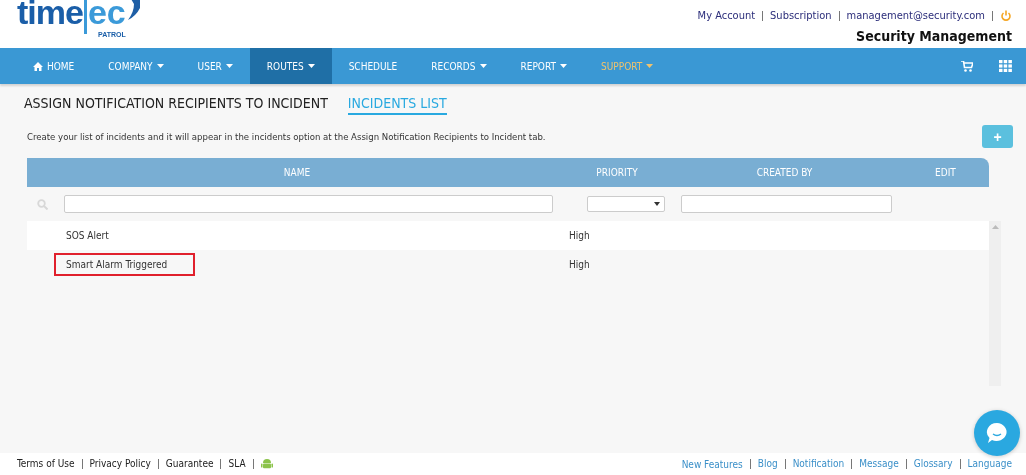 The width and height of the screenshot is (1026, 475). I want to click on footer-link: Notification, so click(814, 464).